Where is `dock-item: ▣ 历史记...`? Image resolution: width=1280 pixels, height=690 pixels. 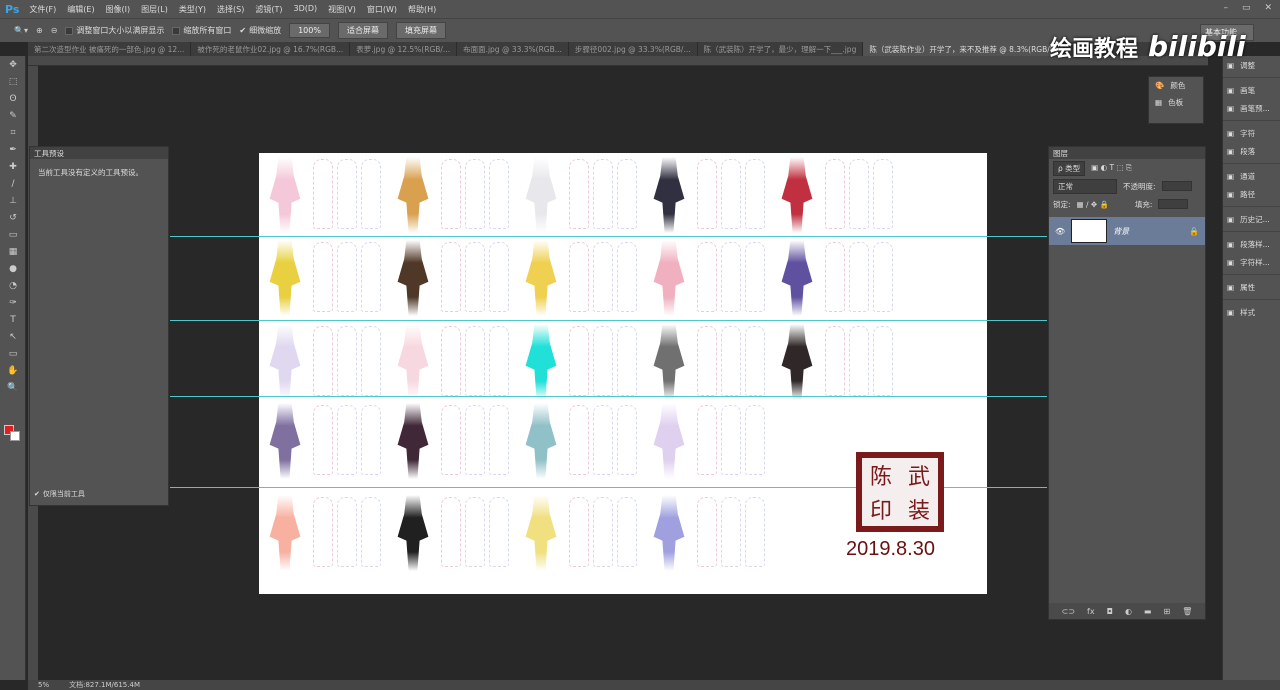
dock-item: ▣ 历史记... is located at coordinates (1251, 219).